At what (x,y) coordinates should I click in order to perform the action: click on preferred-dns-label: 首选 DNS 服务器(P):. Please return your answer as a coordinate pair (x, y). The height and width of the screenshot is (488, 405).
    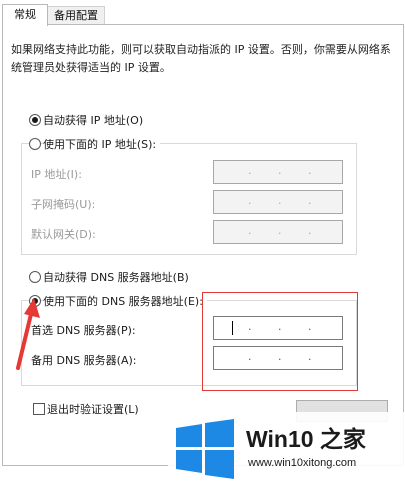
    Looking at the image, I should click on (83, 330).